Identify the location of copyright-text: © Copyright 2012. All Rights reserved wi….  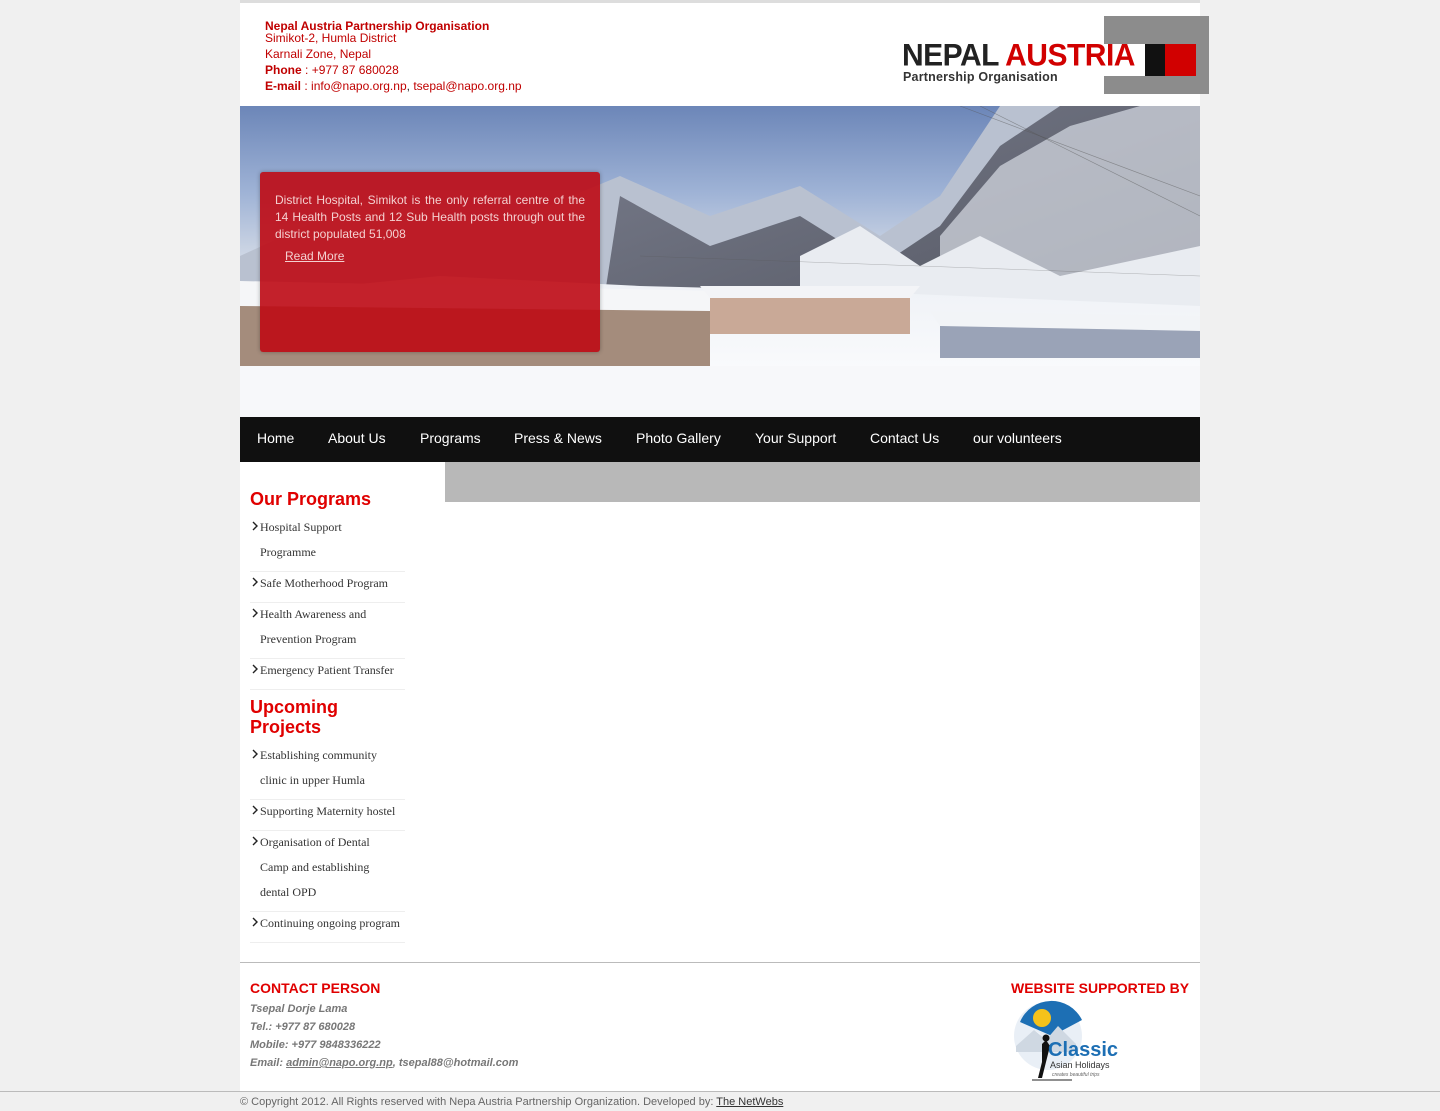
(512, 1102).